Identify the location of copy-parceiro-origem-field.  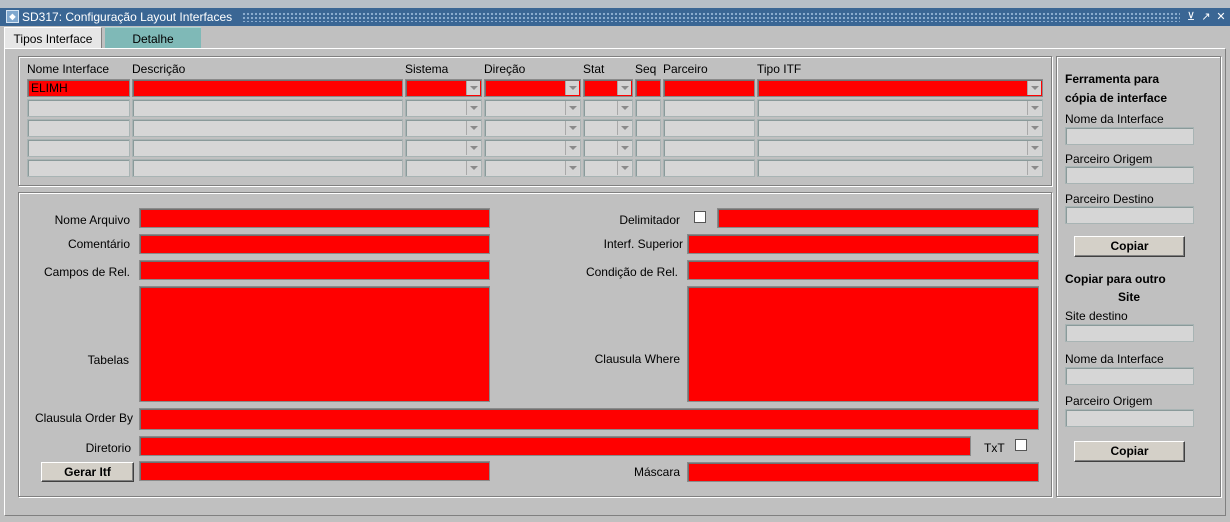
(1129, 175).